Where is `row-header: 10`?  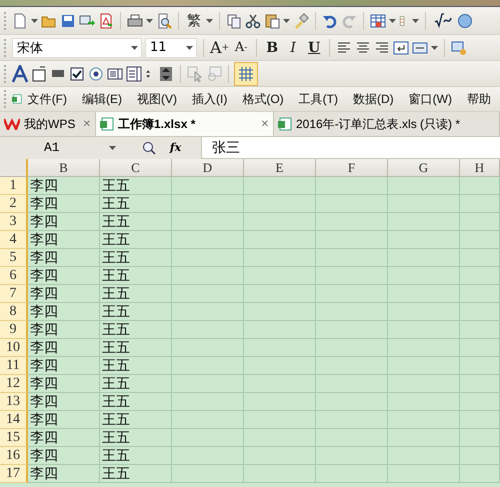 row-header: 10 is located at coordinates (14, 348).